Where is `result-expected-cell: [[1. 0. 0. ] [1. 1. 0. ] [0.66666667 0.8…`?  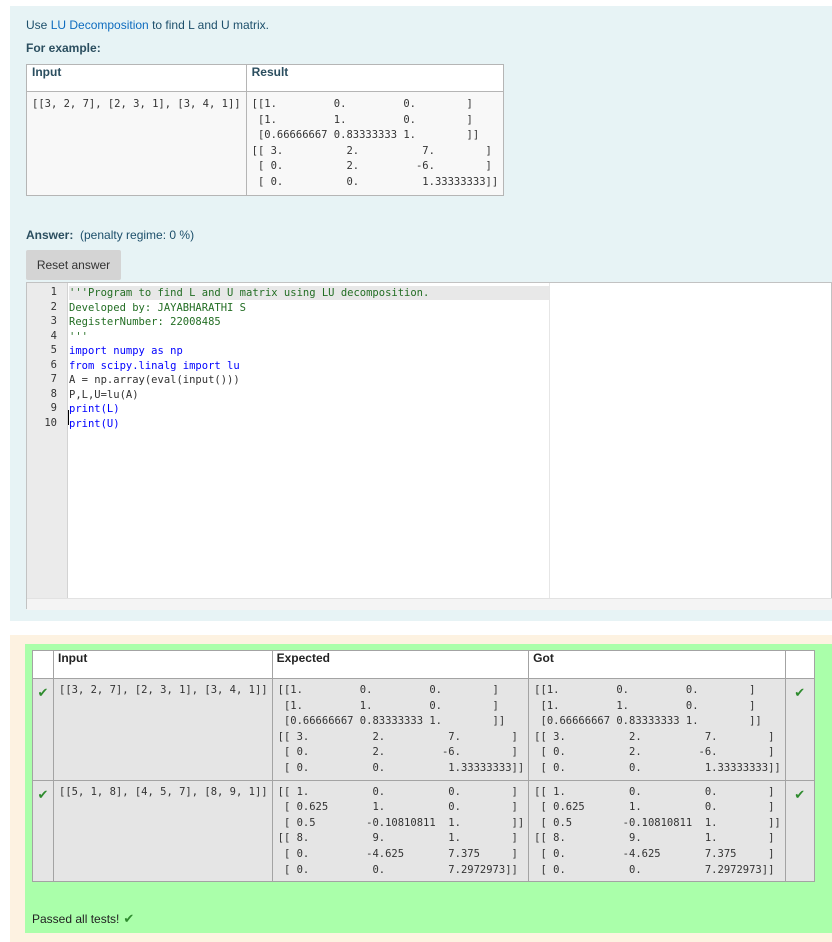 result-expected-cell: [[1. 0. 0. ] [1. 1. 0. ] [0.66666667 0.8… is located at coordinates (400, 729).